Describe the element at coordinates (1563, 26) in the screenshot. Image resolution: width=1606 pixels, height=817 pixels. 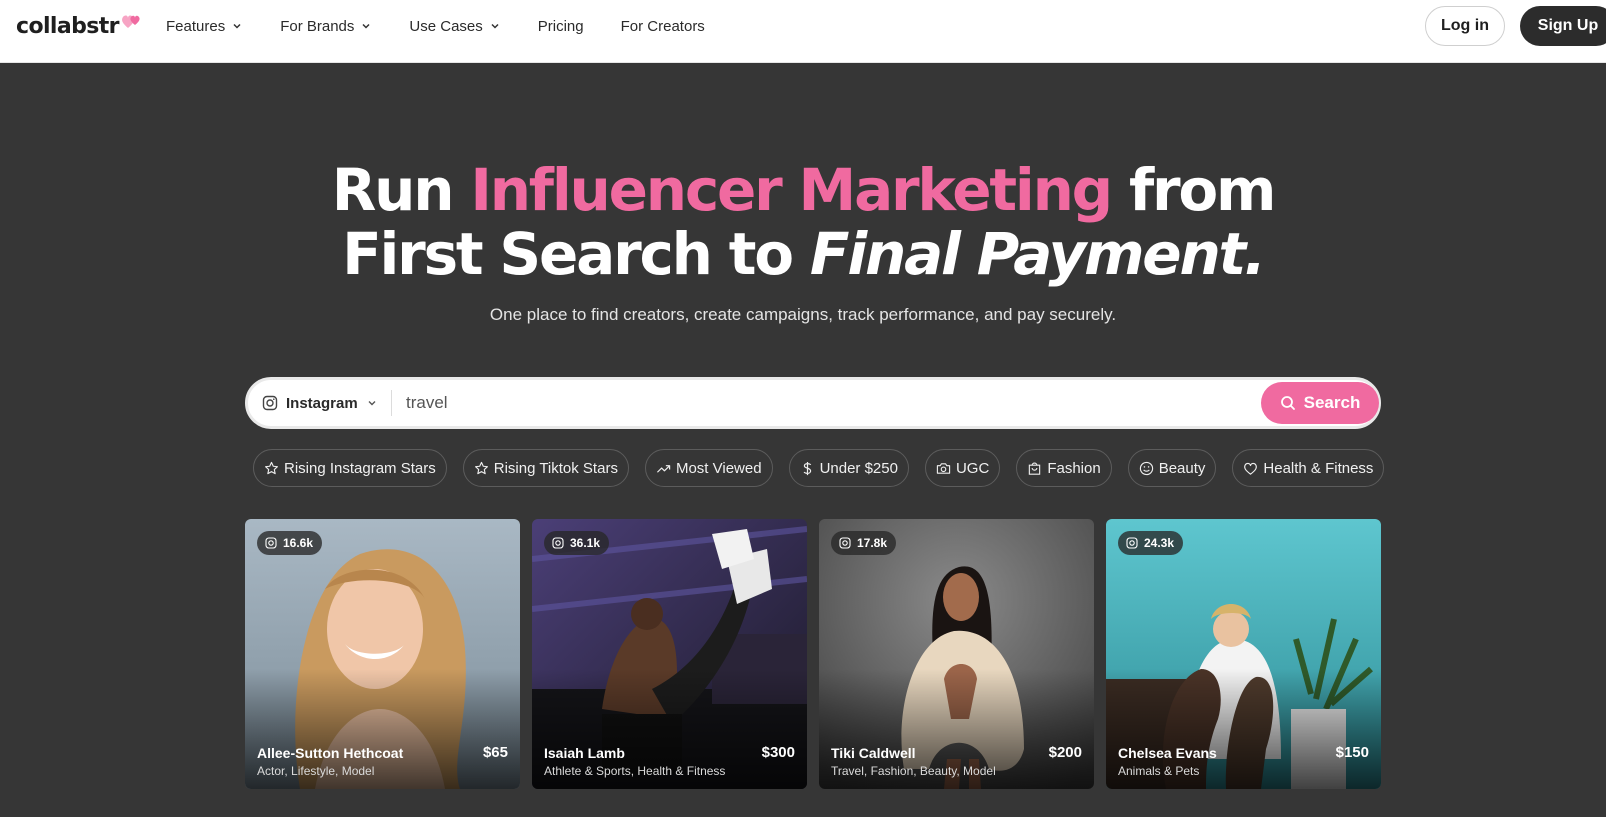
I see `signup-button: Sign Up` at that location.